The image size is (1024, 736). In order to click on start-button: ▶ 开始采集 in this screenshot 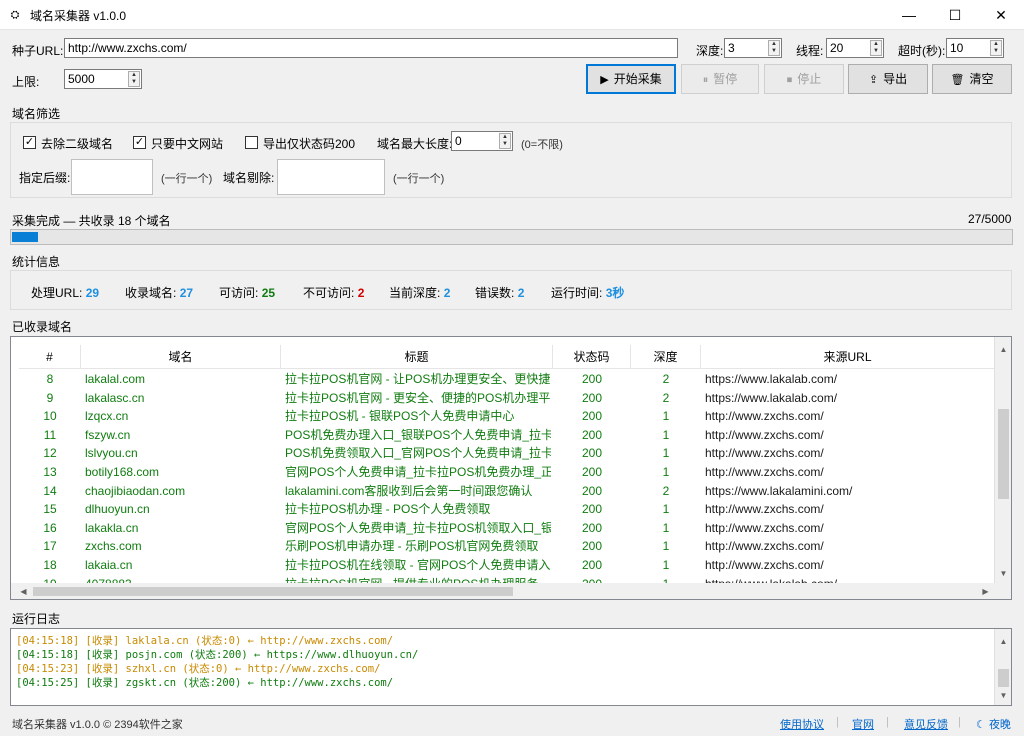, I will do `click(631, 79)`.